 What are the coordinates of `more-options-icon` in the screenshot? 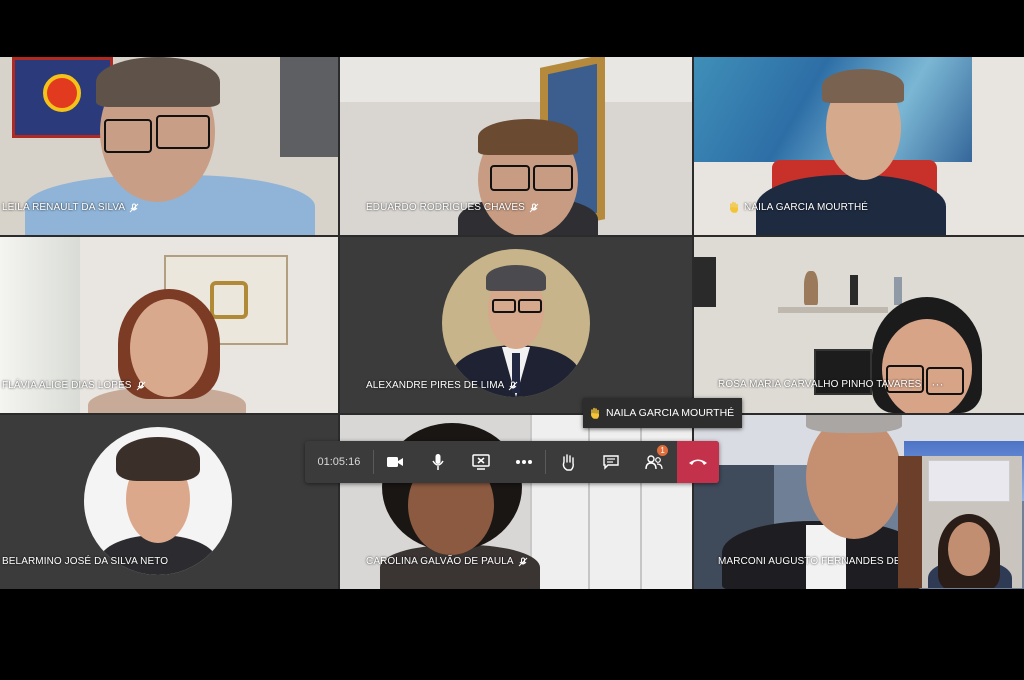 It's located at (523, 462).